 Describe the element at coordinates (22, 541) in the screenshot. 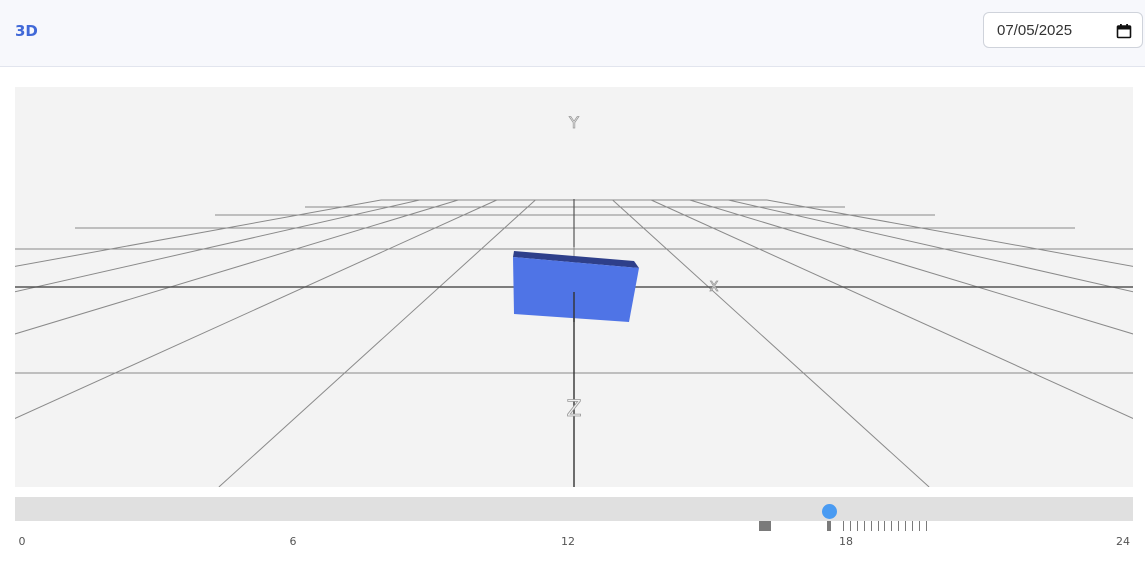

I see `timeline-label-0: 0` at that location.